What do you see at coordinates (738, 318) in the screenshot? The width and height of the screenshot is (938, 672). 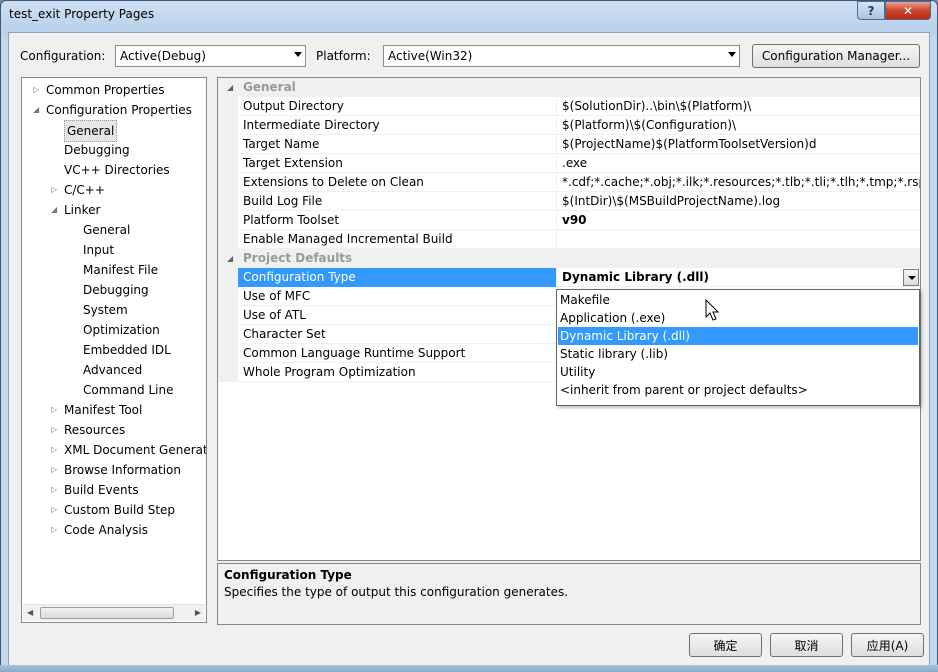 I see `dropdown-option: Application (.exe)` at bounding box center [738, 318].